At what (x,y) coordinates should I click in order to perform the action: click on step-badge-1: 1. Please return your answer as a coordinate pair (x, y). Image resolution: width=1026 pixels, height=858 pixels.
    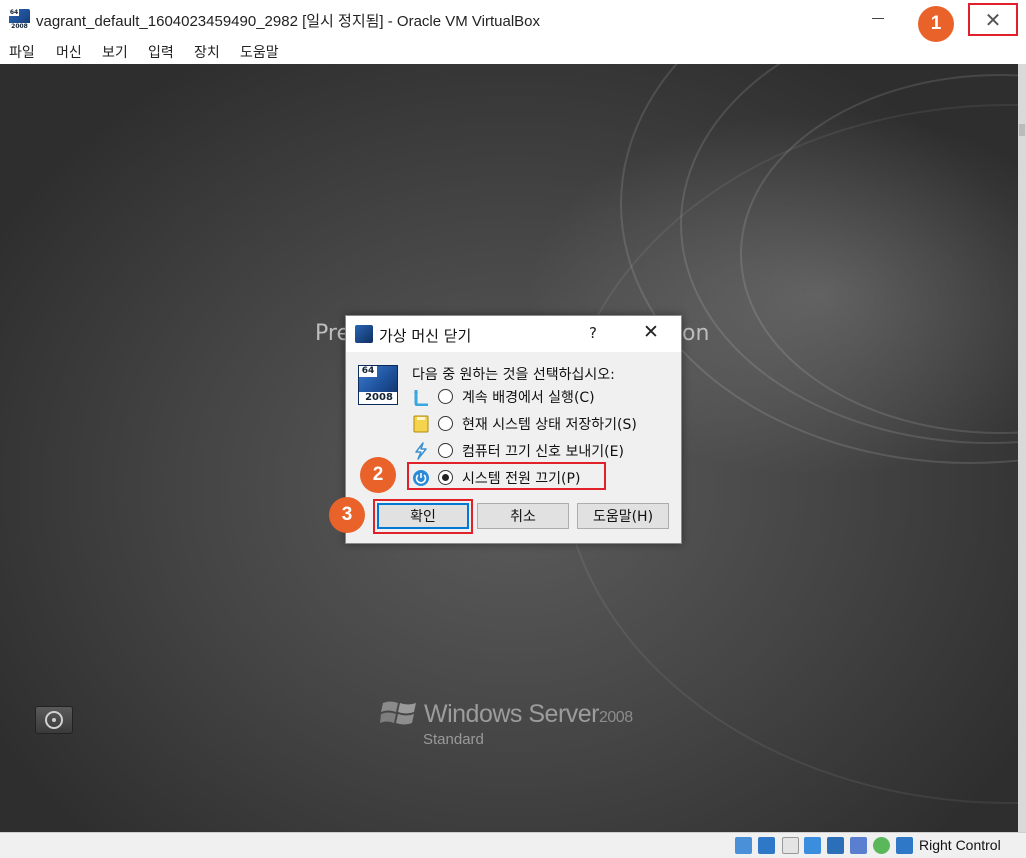
    Looking at the image, I should click on (936, 24).